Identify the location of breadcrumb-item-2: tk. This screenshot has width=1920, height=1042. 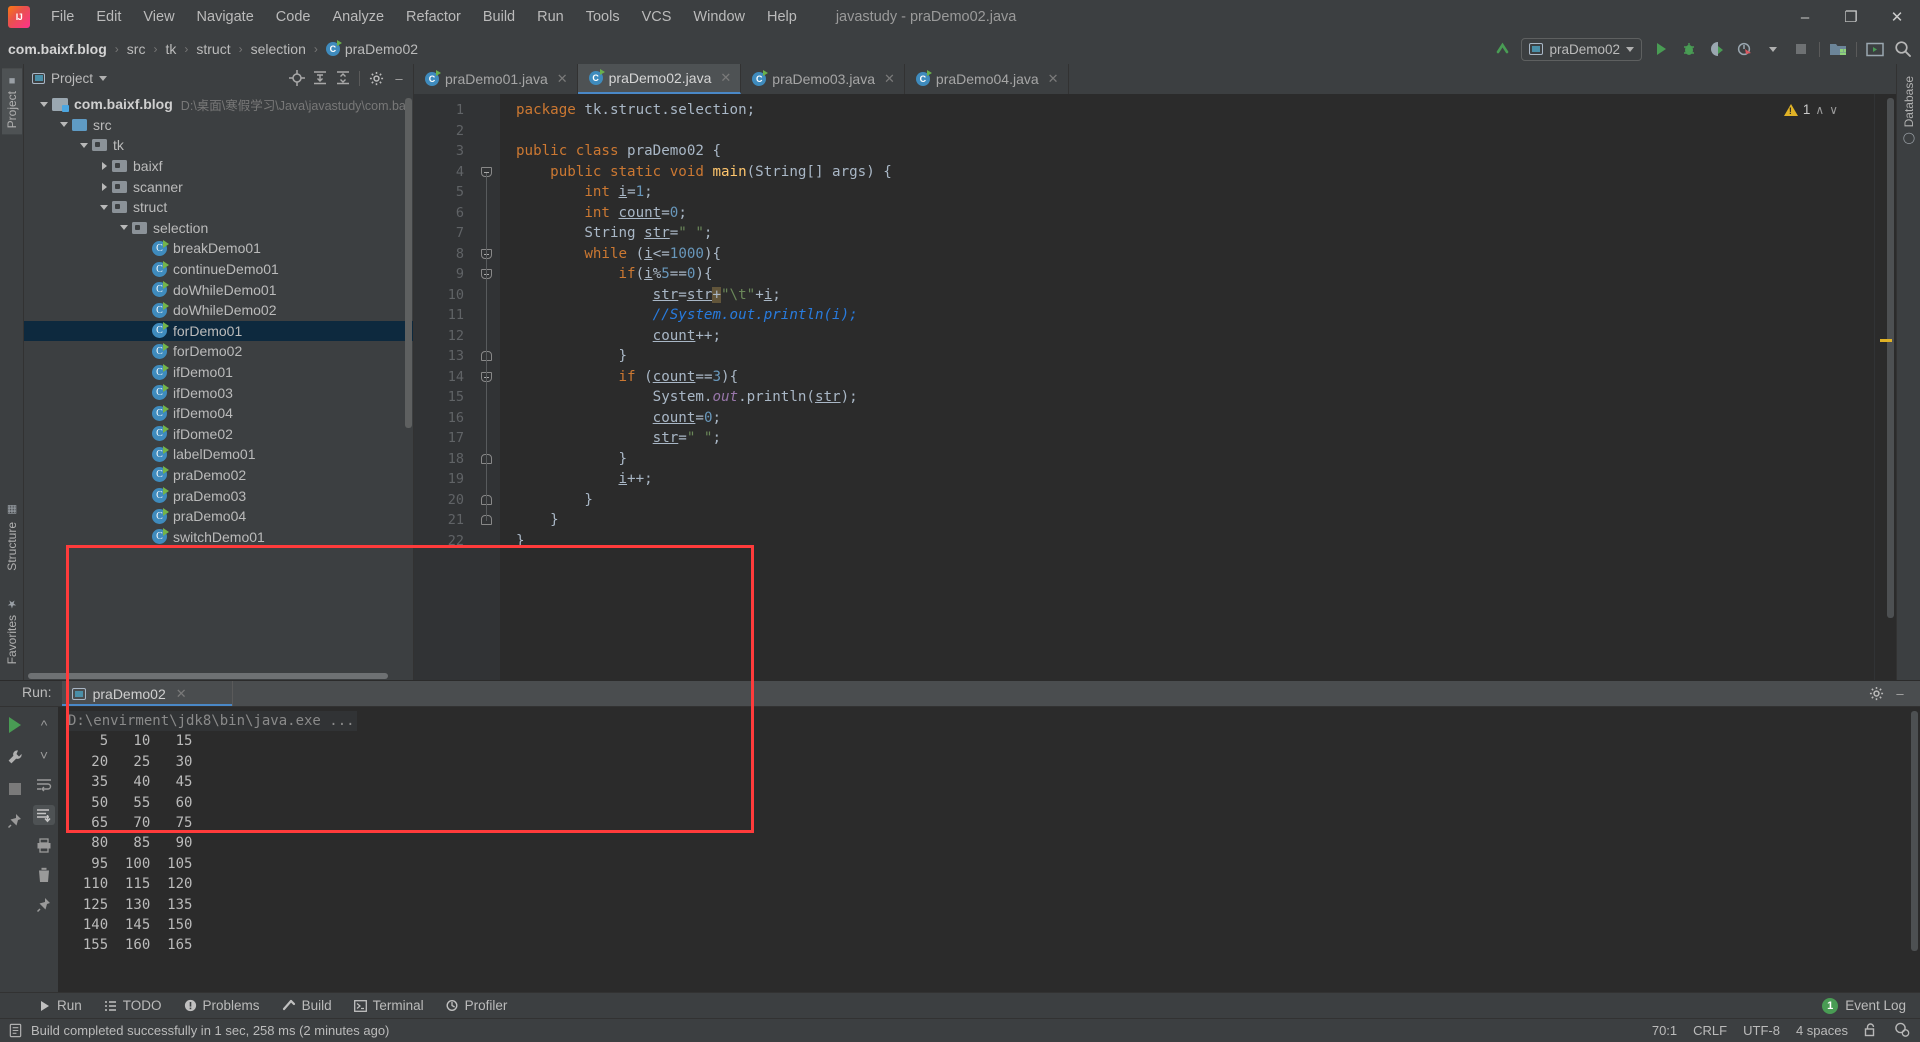
(170, 49).